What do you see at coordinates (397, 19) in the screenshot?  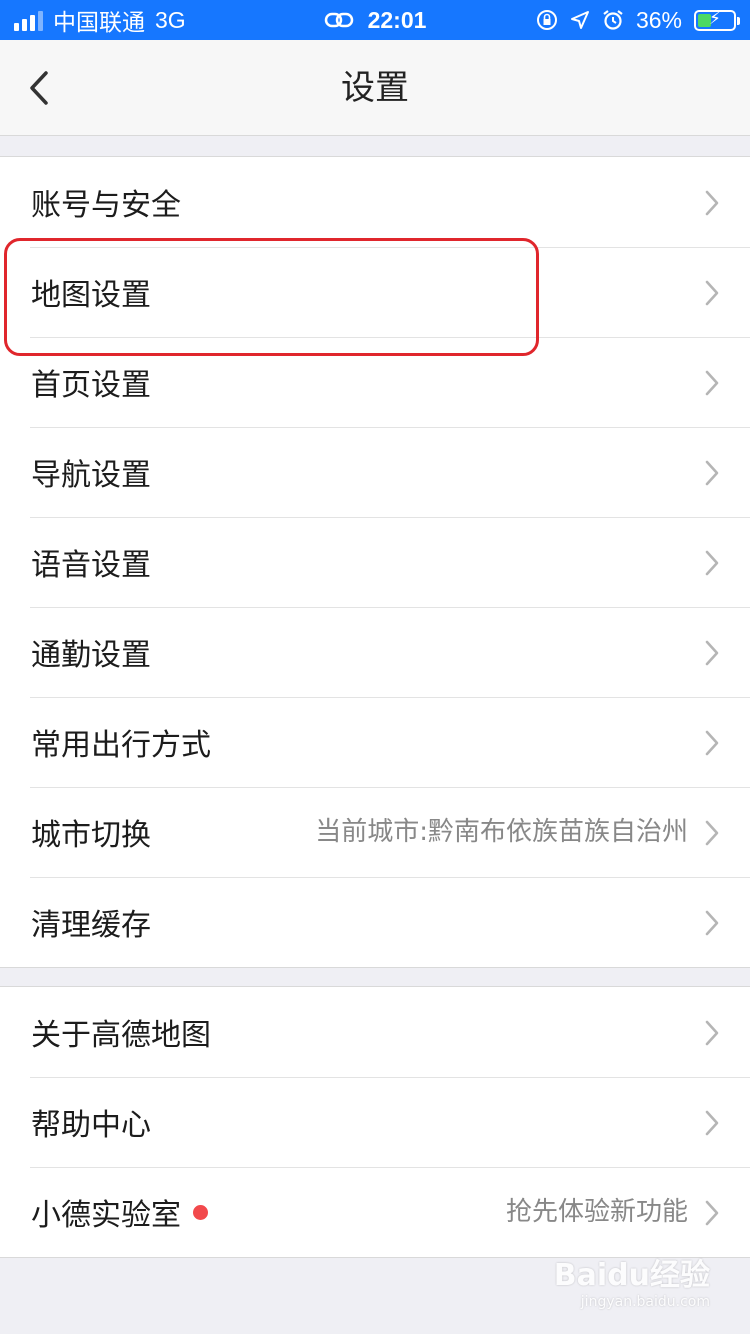 I see `time-label: 22:01` at bounding box center [397, 19].